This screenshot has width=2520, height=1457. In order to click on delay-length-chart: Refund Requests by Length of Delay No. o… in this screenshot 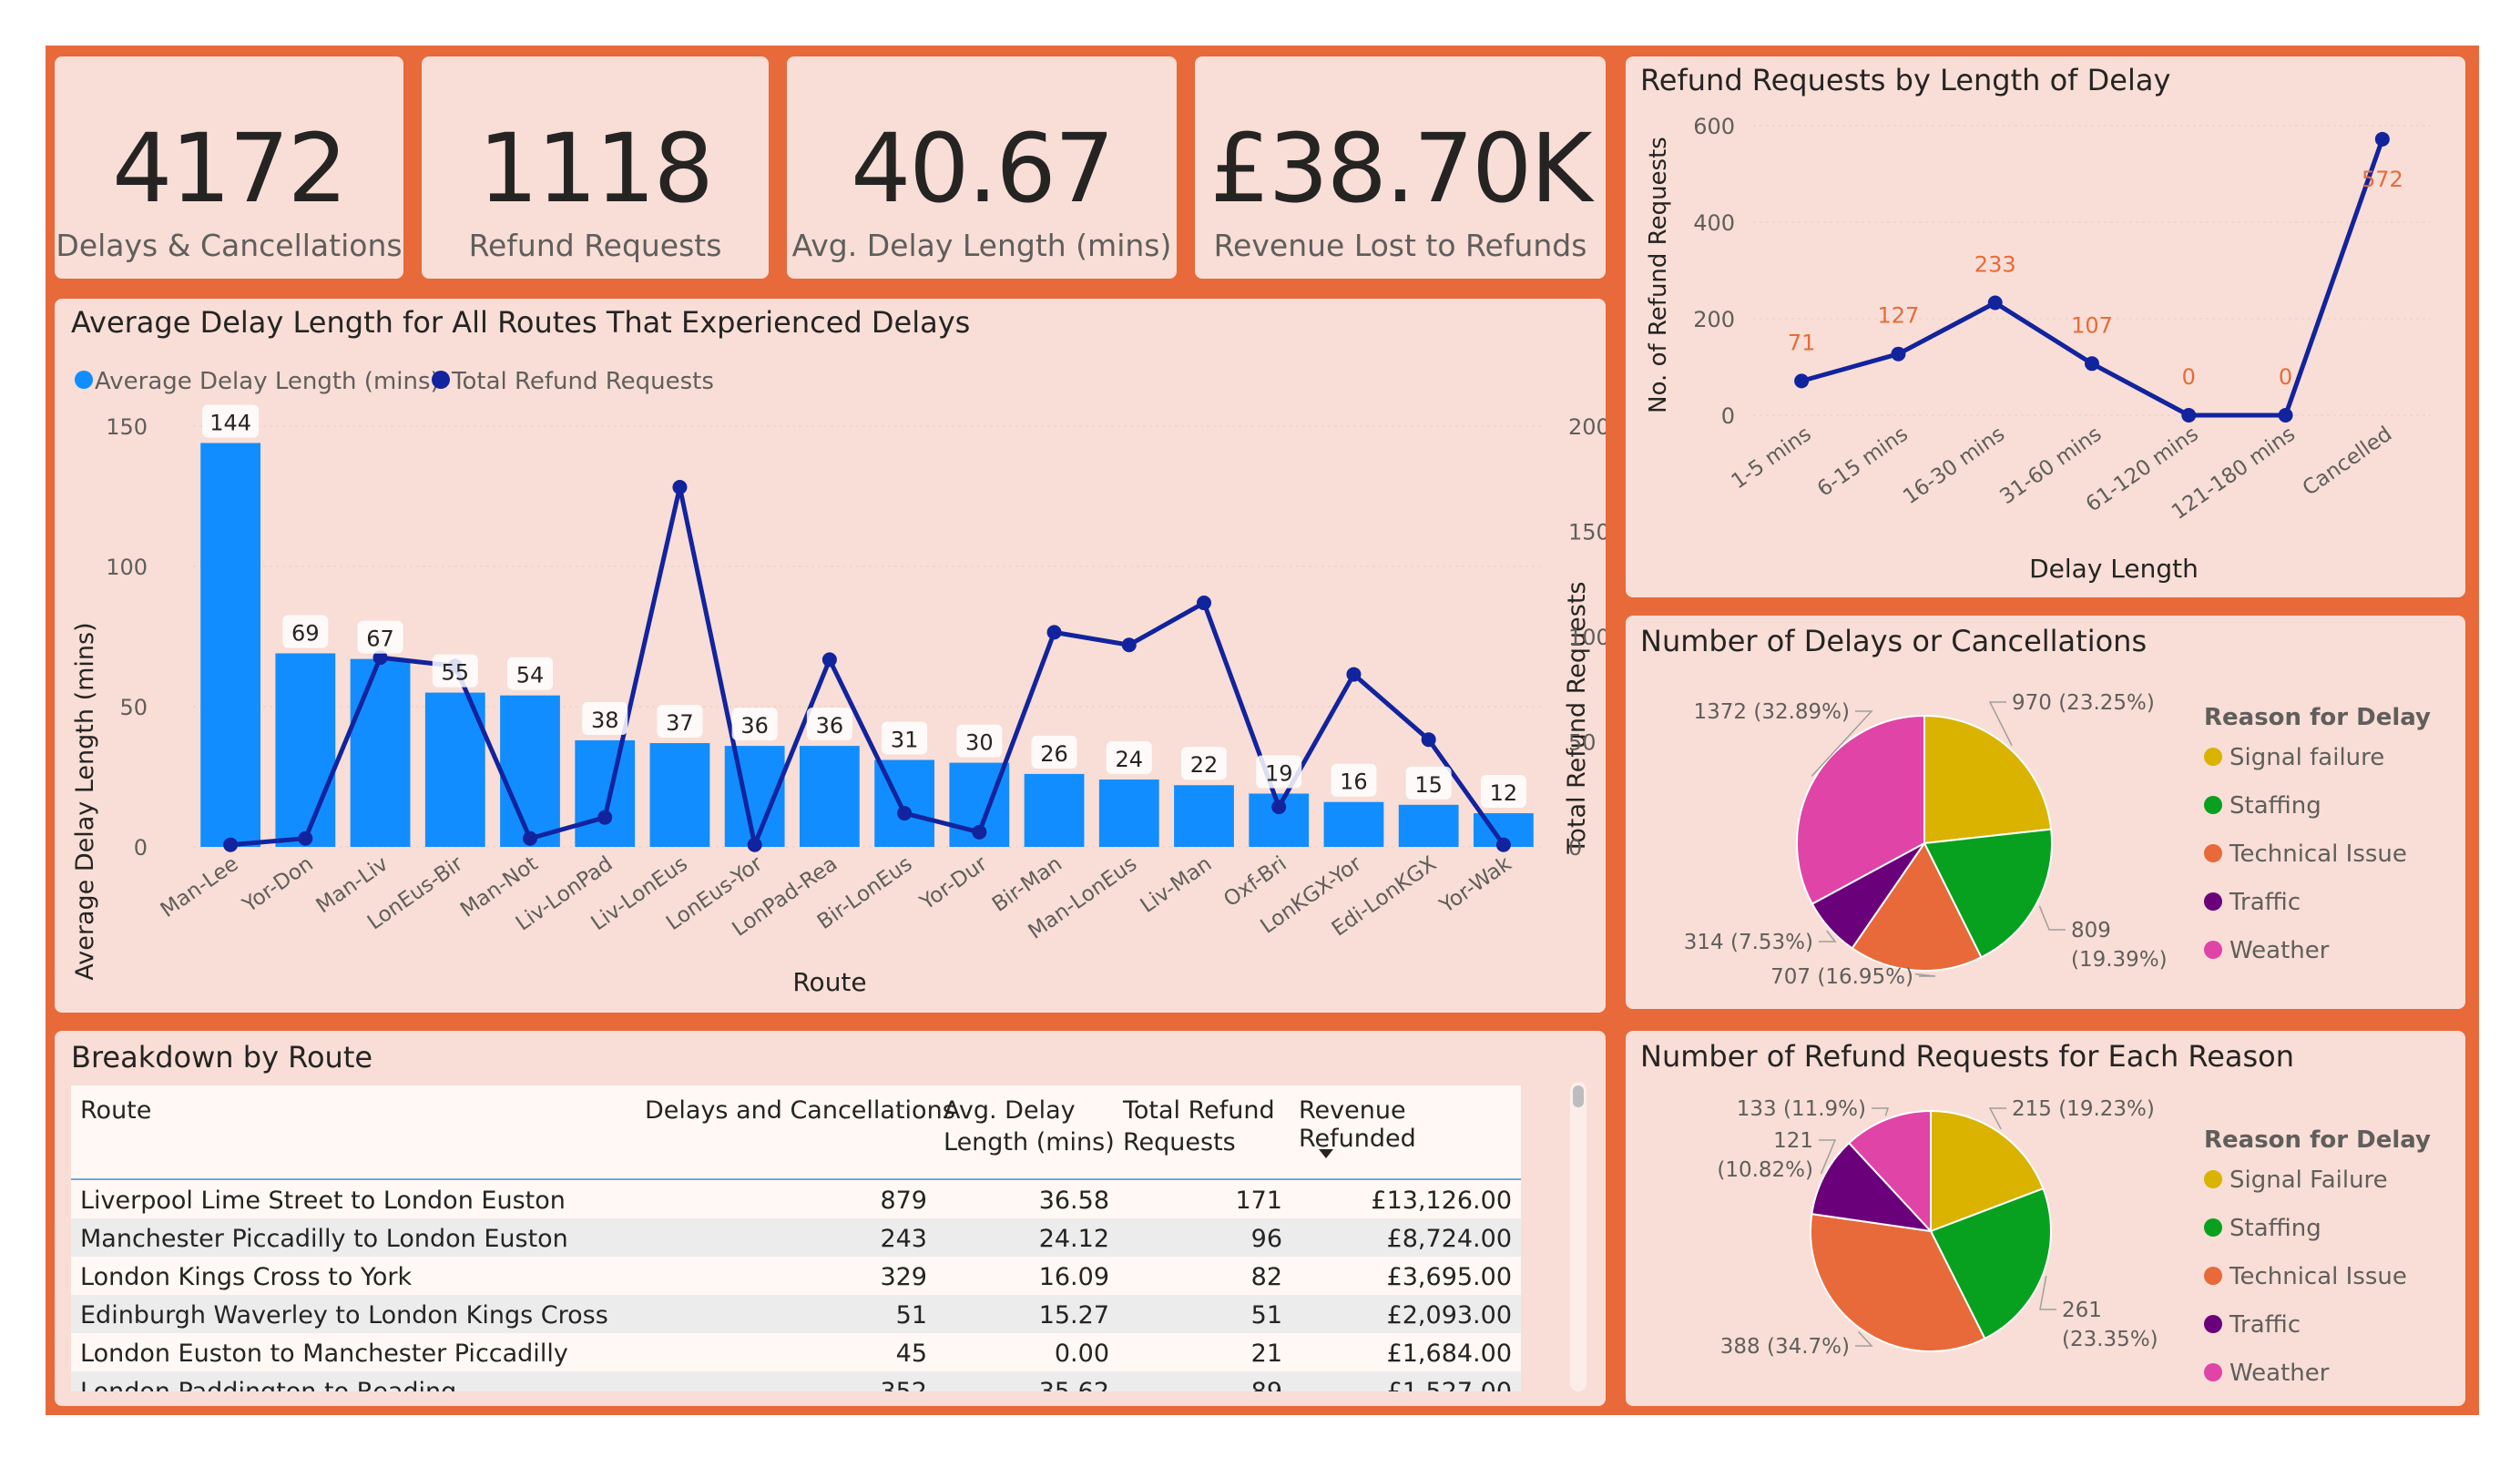, I will do `click(2045, 327)`.